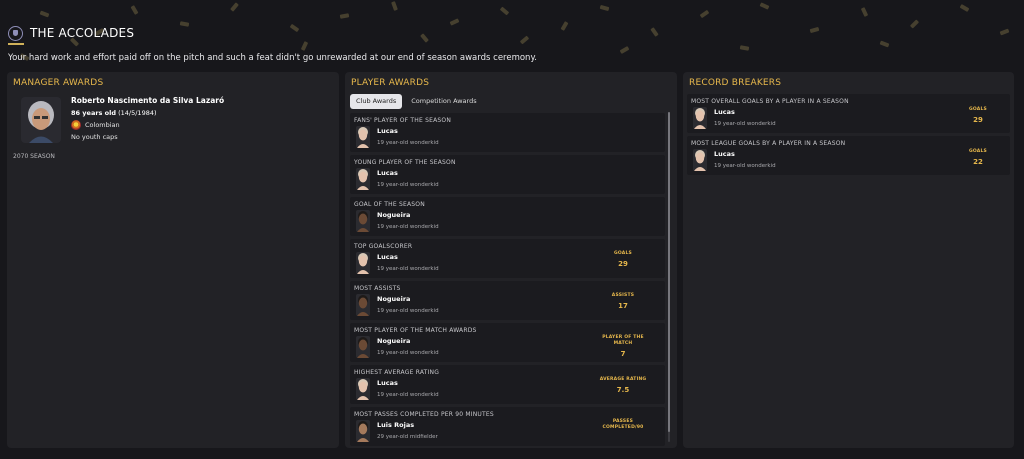 The width and height of the screenshot is (1024, 459). I want to click on page-header: THE ACCOLADES, so click(71, 33).